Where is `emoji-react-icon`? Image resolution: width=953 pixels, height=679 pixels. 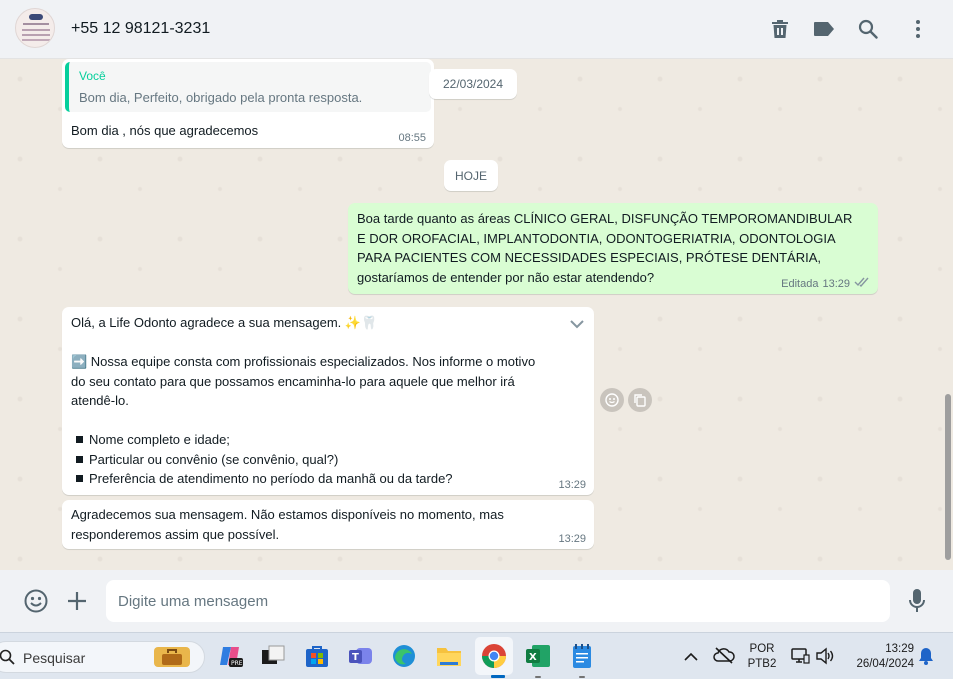 emoji-react-icon is located at coordinates (612, 400).